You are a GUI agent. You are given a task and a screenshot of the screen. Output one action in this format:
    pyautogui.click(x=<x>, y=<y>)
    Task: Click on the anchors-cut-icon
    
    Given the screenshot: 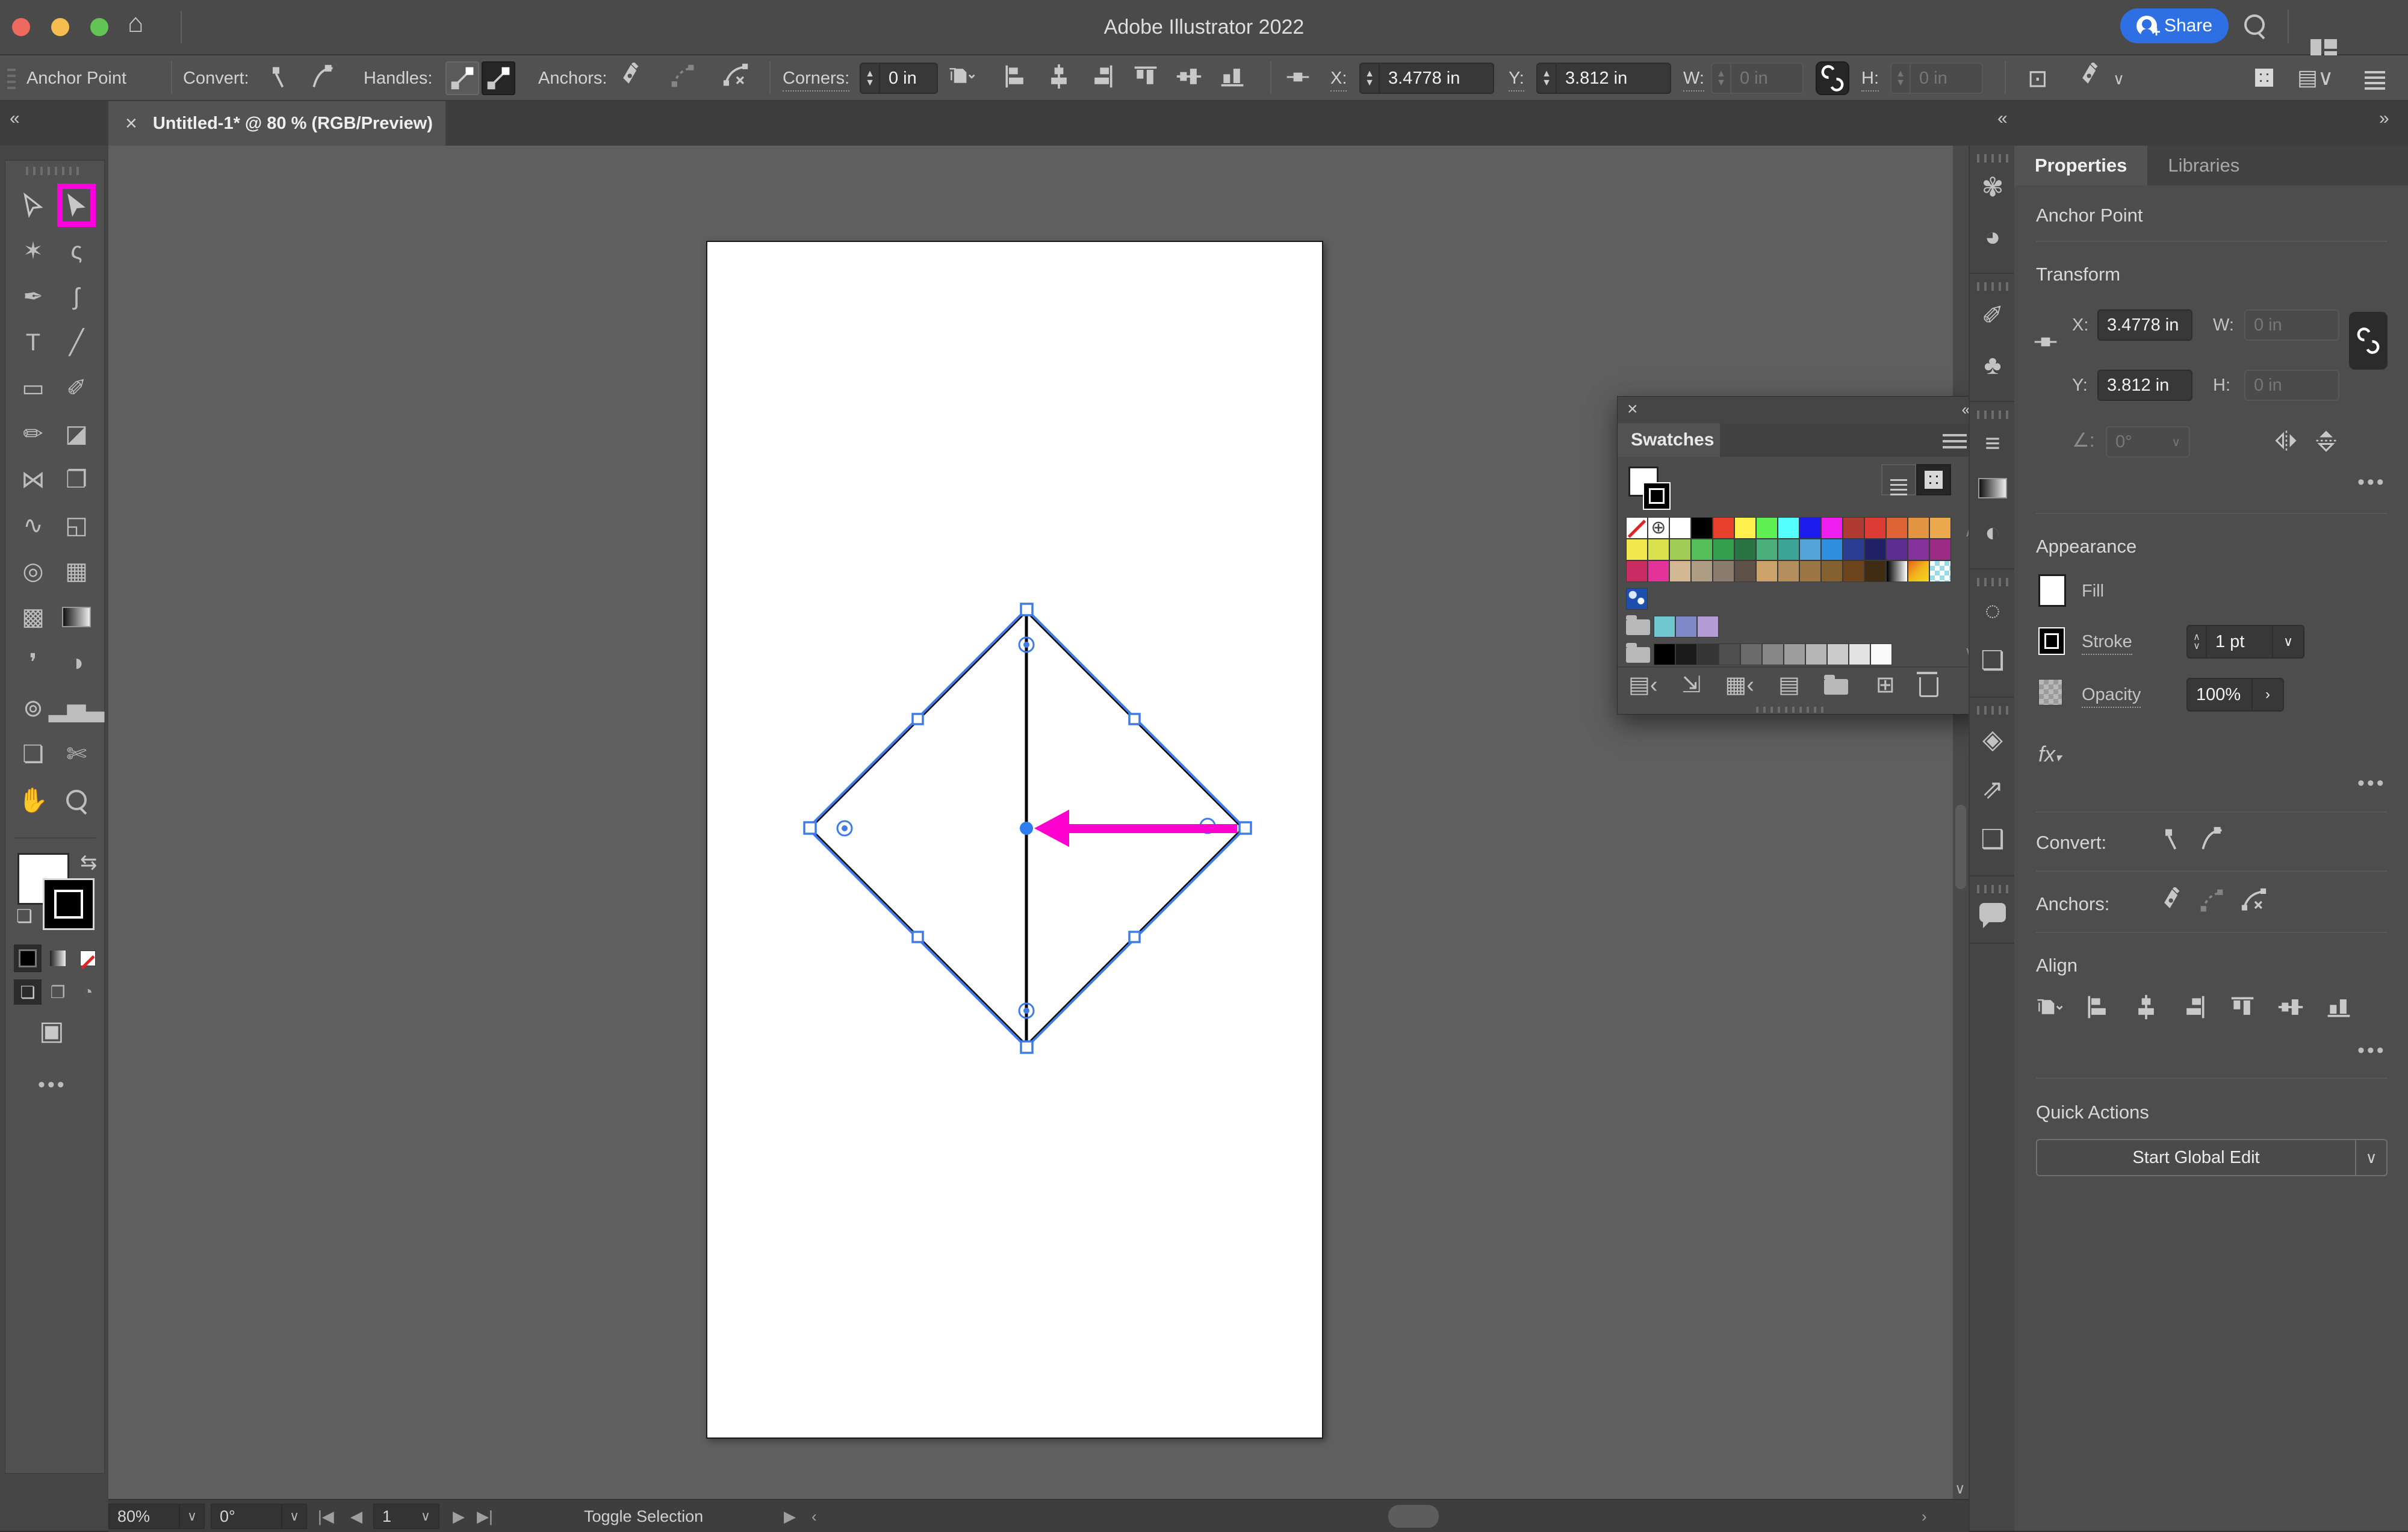 What is the action you would take?
    pyautogui.click(x=2254, y=900)
    